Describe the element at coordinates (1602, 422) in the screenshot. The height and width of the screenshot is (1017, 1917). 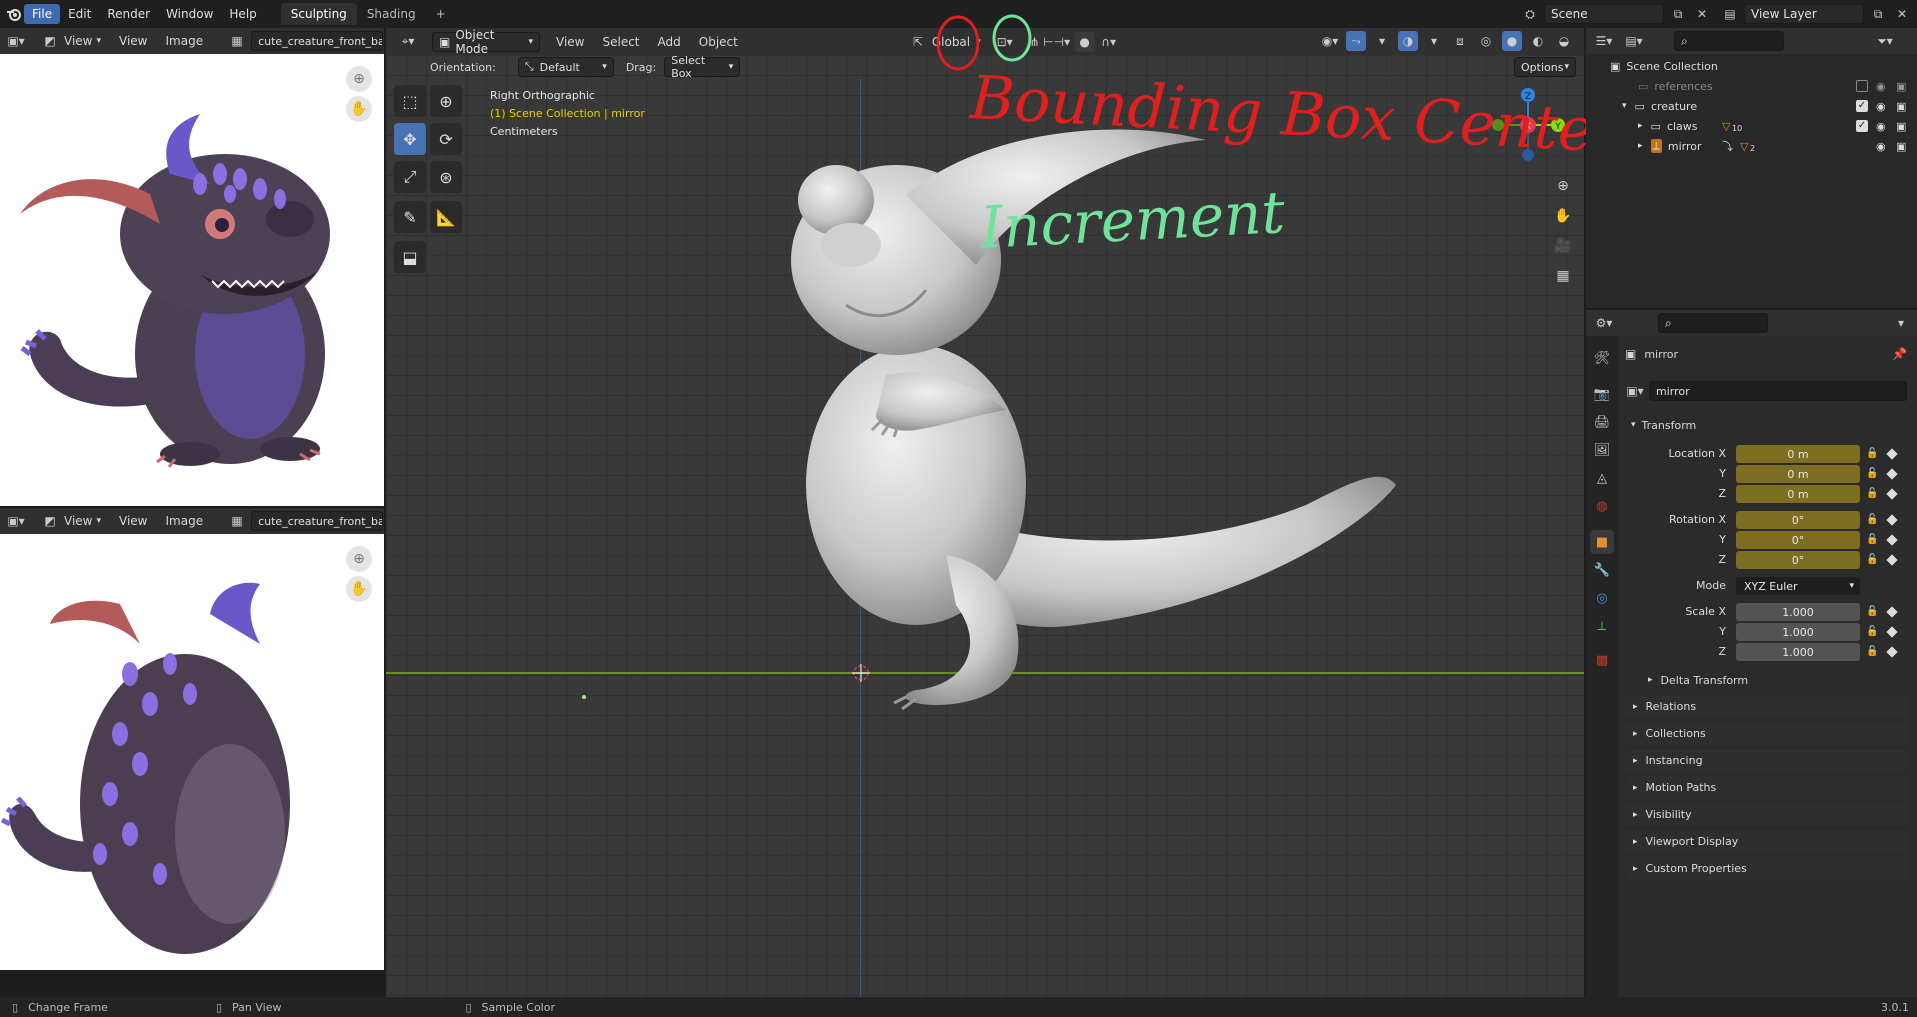
I see `output-tab-icon: 🖨` at that location.